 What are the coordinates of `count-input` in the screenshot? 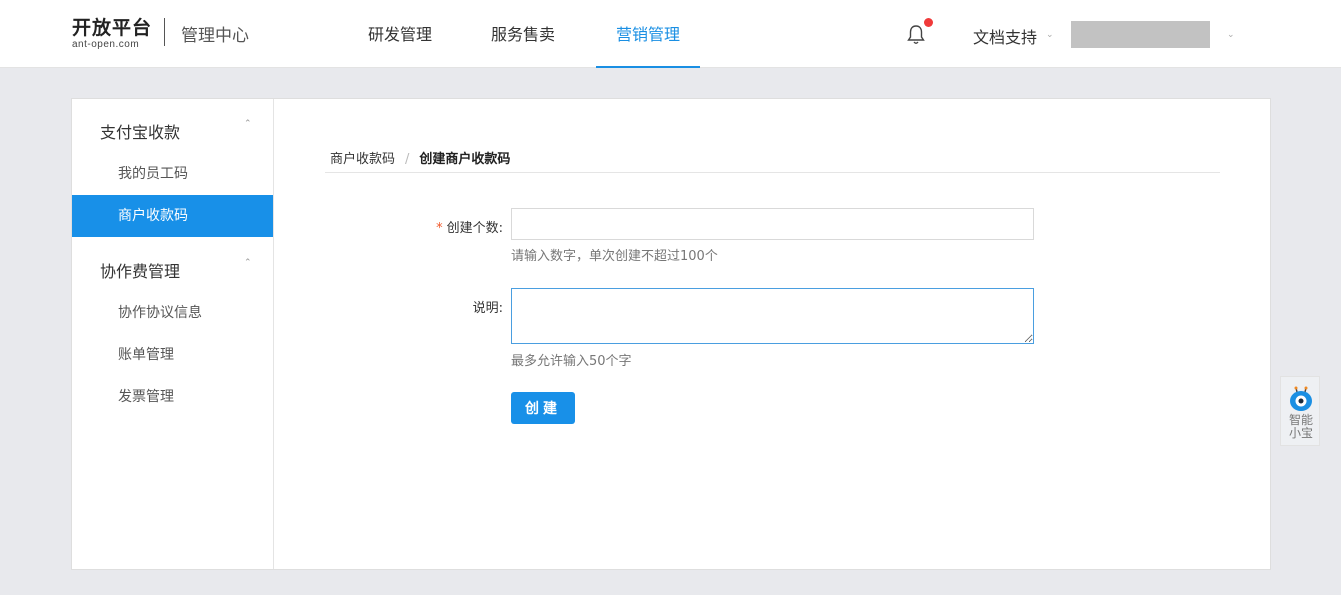 It's located at (772, 224).